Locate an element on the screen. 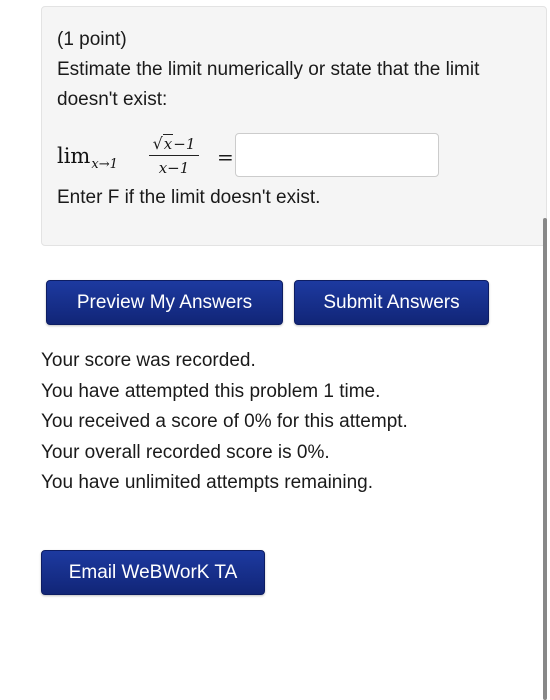 This screenshot has width=550, height=700. scrollbar is located at coordinates (545, 459).